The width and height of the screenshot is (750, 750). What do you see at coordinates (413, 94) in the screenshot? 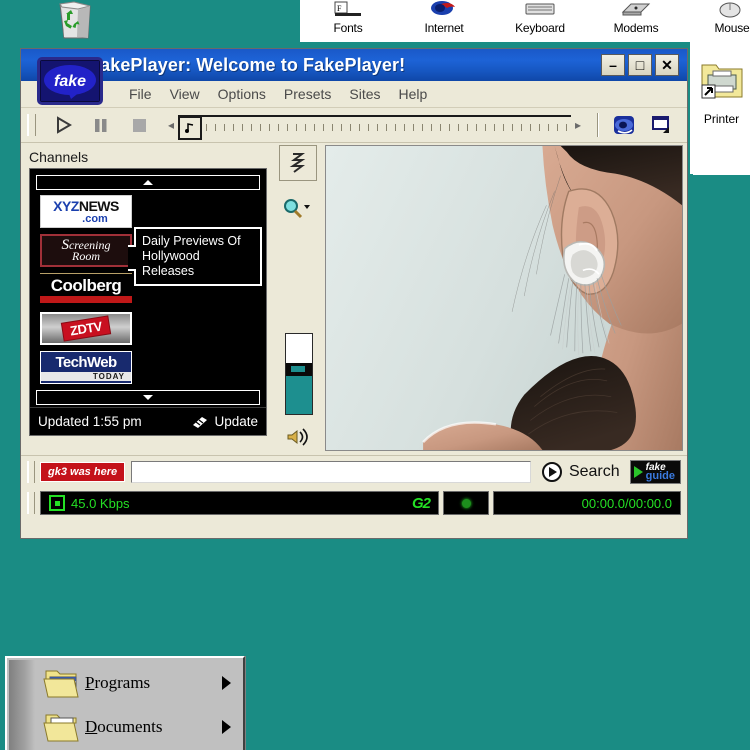
I see `menu-help: Help` at bounding box center [413, 94].